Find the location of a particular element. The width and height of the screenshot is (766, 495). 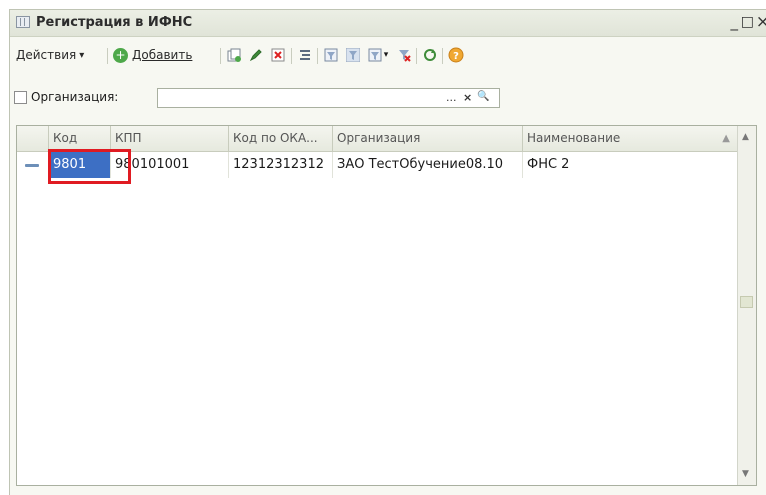

cell-okato: 12312312312 is located at coordinates (281, 165).